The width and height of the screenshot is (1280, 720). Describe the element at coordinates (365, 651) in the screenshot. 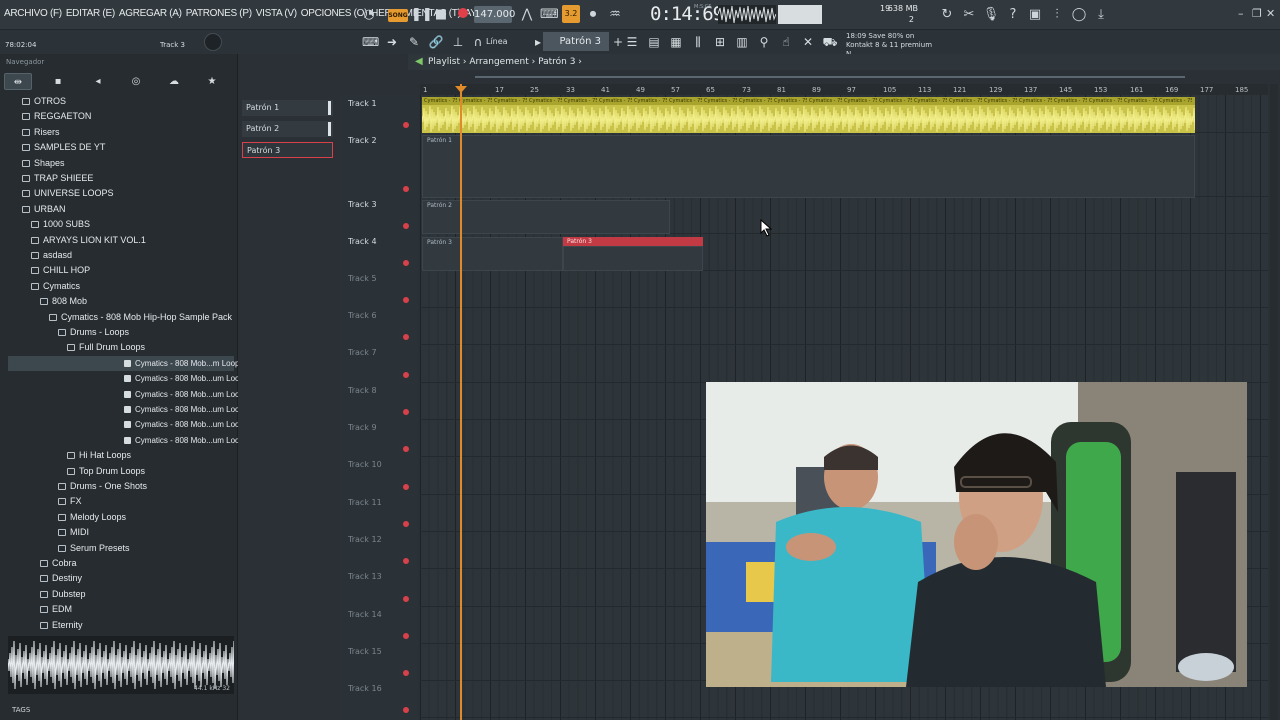

I see `track-name: Track 15` at that location.